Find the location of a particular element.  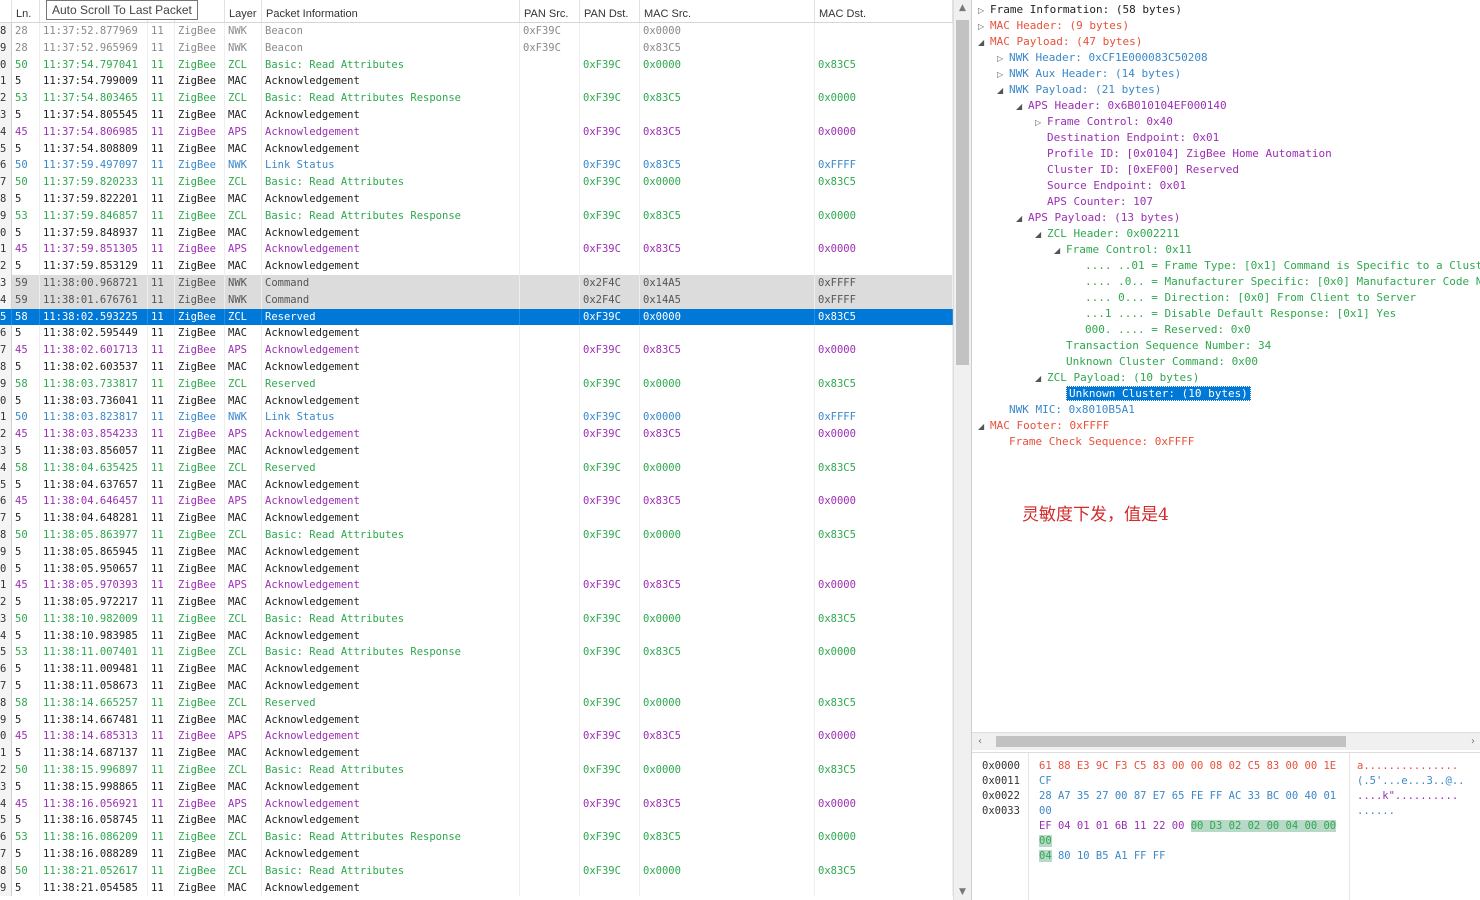

tree-node: 000. .... = Reserved: 0x0 is located at coordinates (1162, 330).